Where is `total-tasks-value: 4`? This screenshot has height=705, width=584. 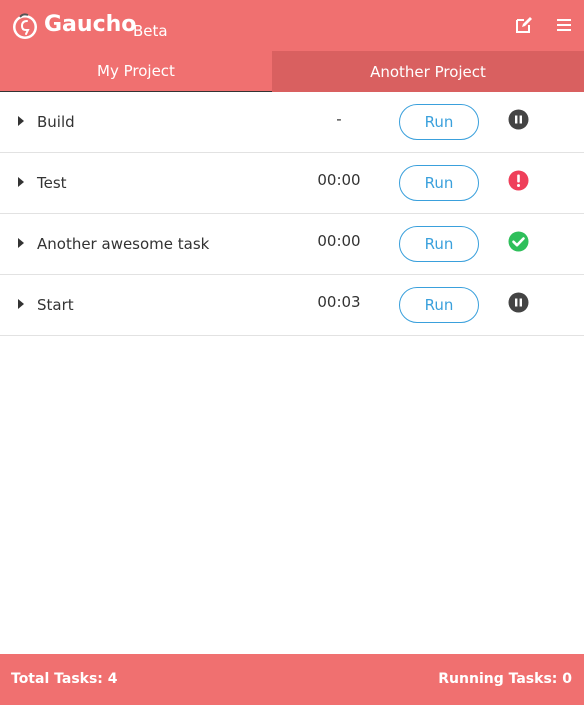 total-tasks-value: 4 is located at coordinates (112, 679).